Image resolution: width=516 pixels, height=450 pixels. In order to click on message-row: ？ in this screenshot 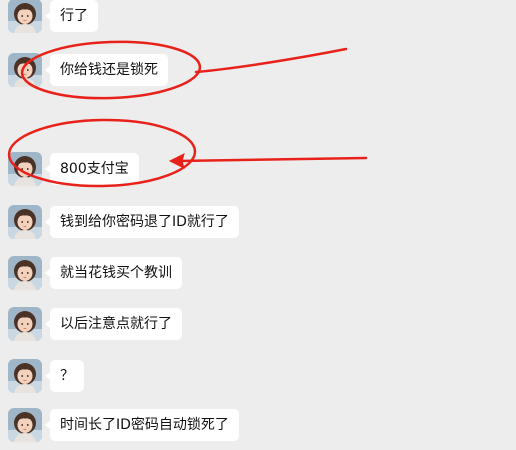, I will do `click(46, 376)`.